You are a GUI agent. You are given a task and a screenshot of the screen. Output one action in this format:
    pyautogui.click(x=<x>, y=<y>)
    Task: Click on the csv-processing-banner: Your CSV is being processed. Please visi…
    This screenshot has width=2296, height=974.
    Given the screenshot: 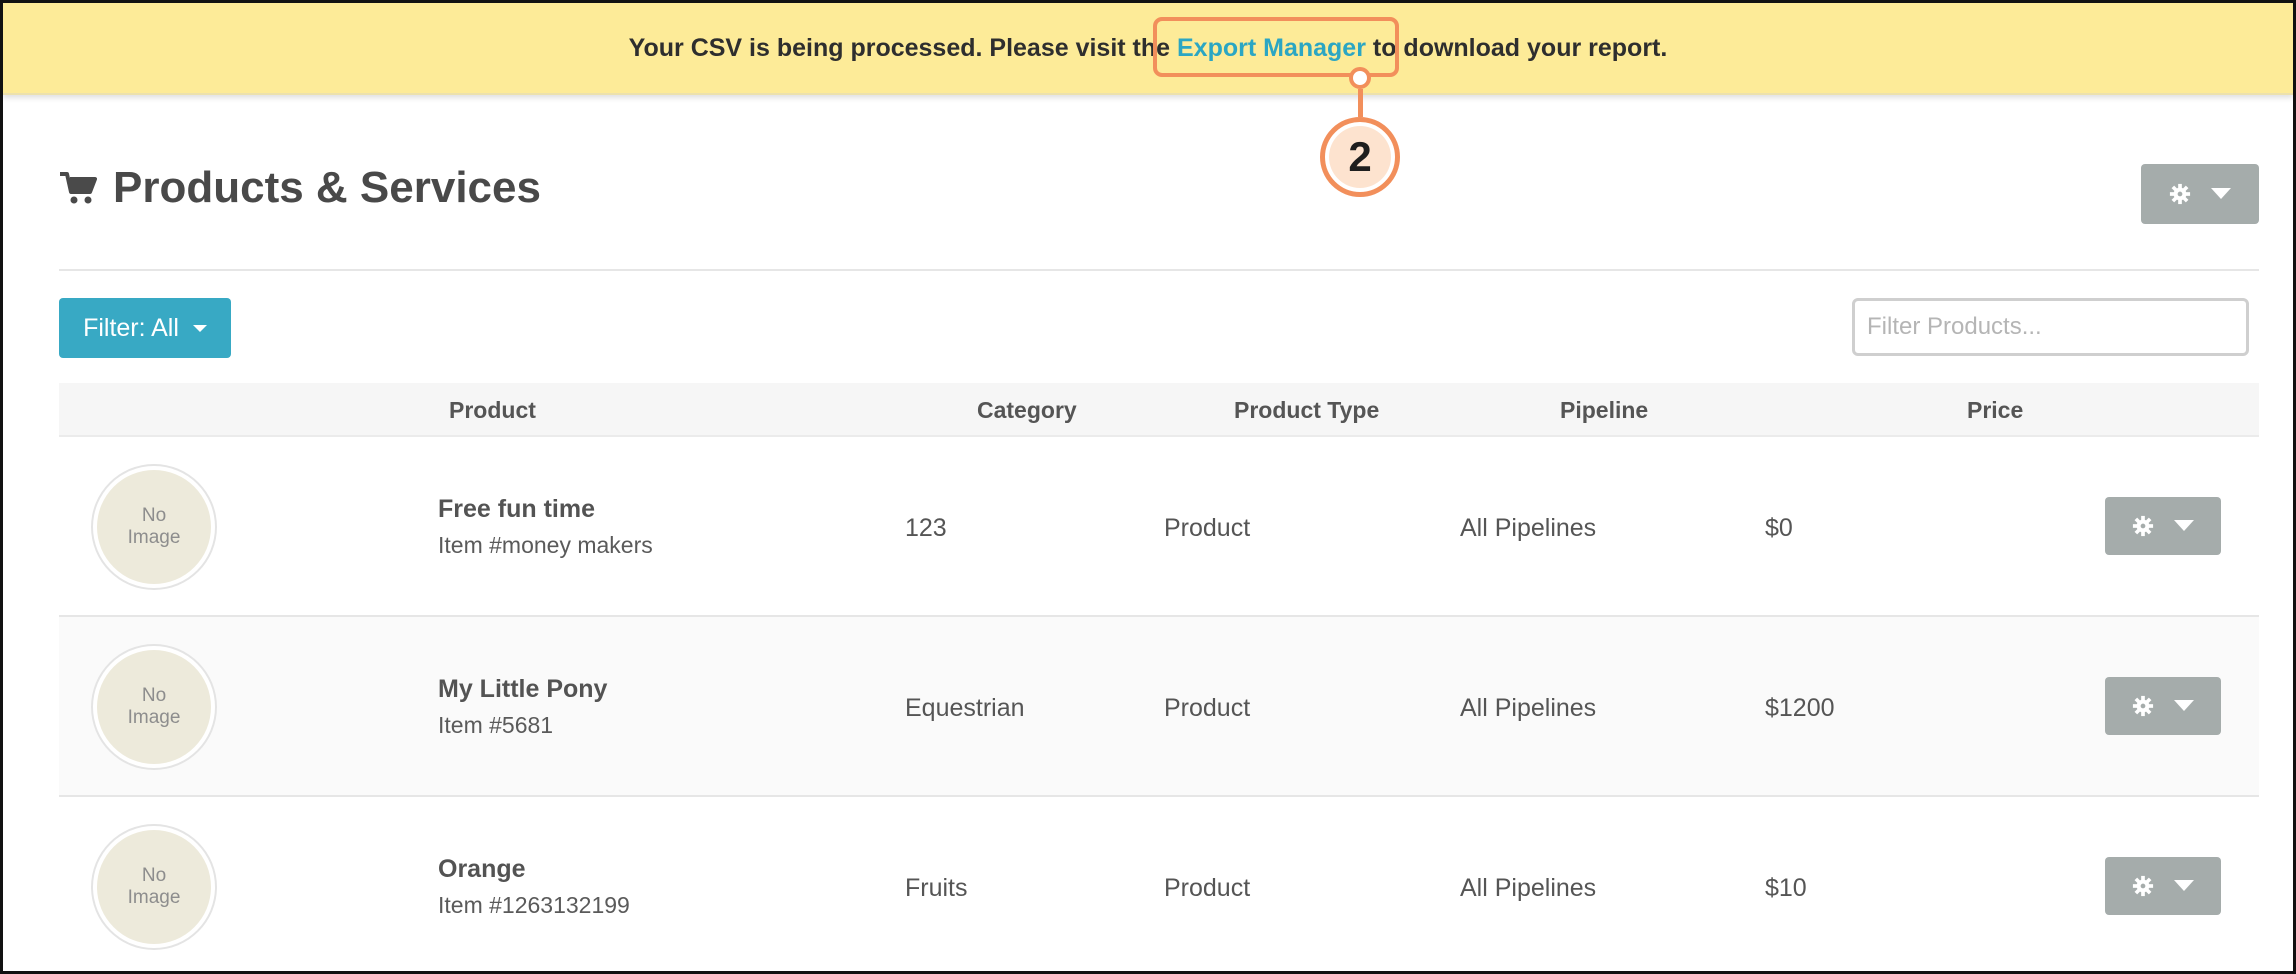 What is the action you would take?
    pyautogui.click(x=1148, y=49)
    